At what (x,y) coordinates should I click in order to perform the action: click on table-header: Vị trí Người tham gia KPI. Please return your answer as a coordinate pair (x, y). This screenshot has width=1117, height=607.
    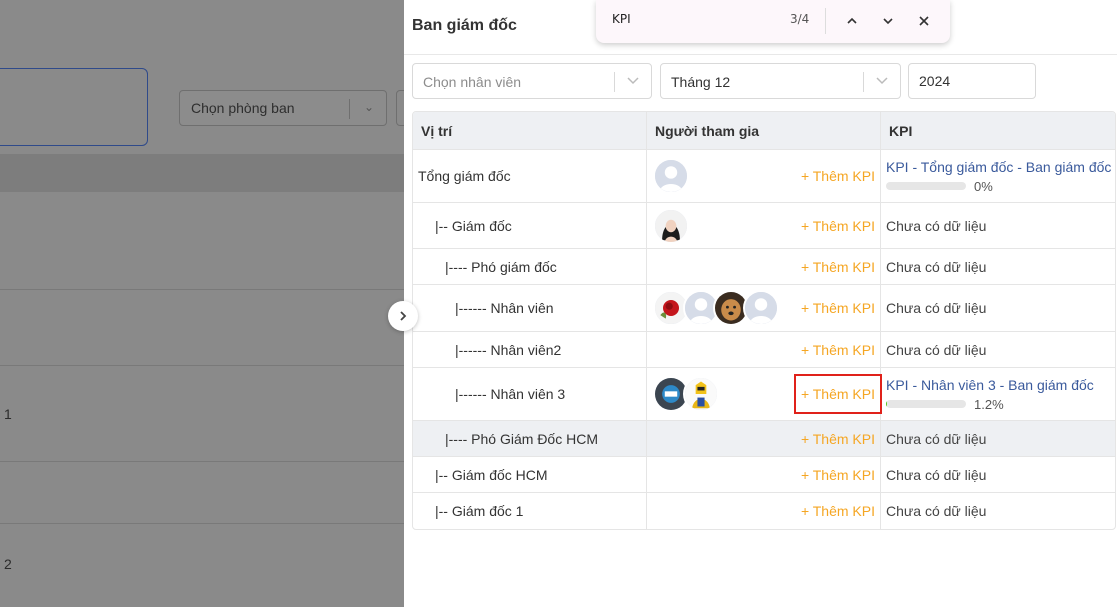
    Looking at the image, I should click on (764, 131).